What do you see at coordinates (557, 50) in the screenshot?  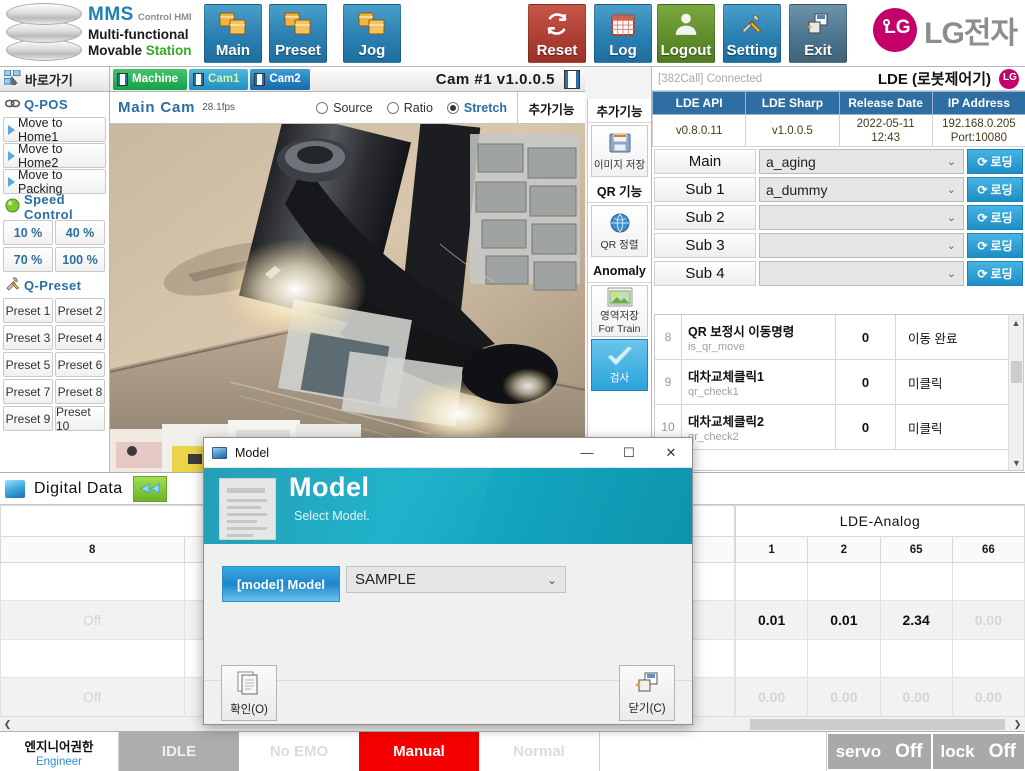 I see `reset-button-label: Reset` at bounding box center [557, 50].